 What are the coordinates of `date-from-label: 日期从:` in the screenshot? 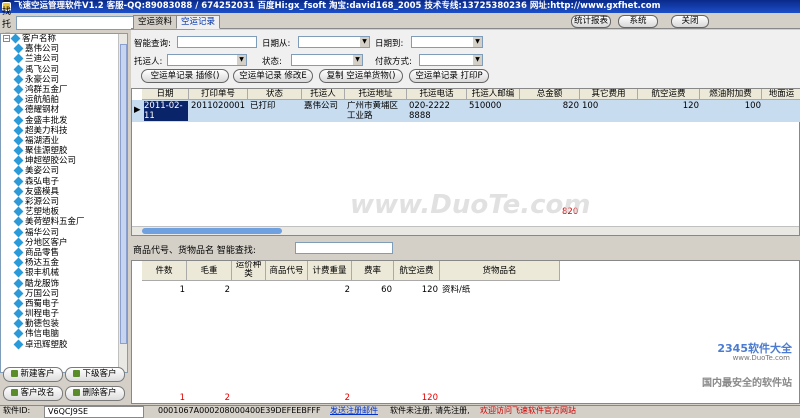 It's located at (276, 44).